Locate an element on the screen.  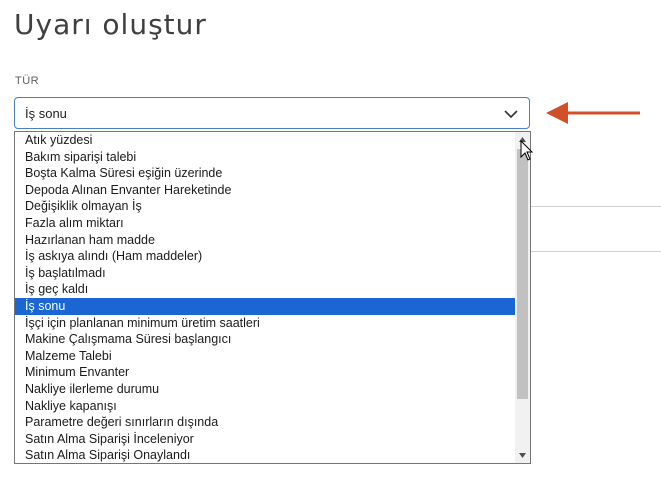
dropdown-option: Nakliye kapanışı is located at coordinates (265, 406).